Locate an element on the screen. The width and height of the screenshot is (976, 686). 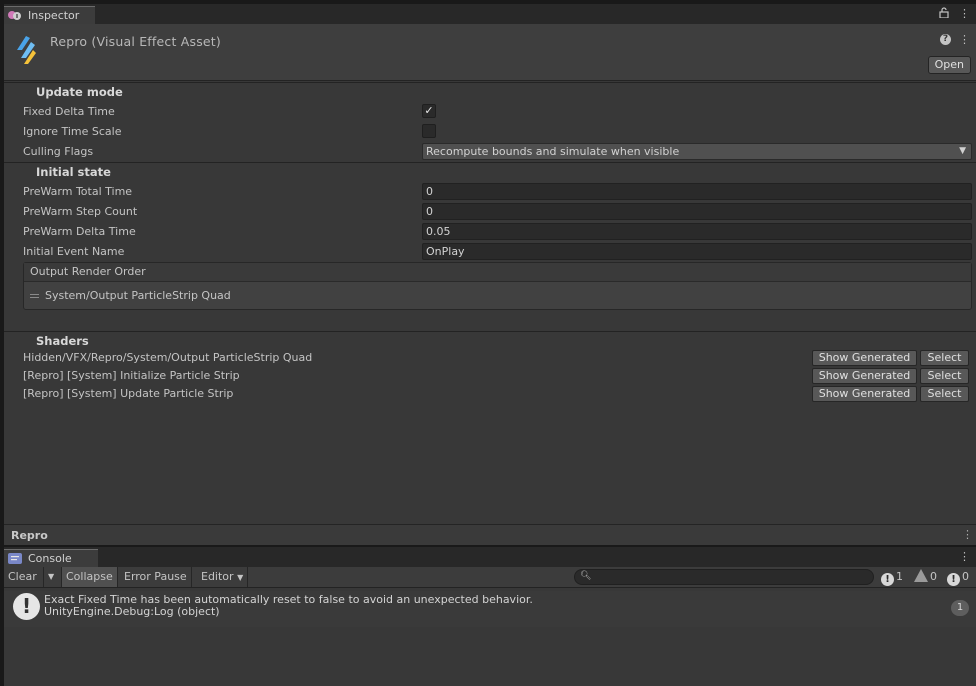
open-button: Open is located at coordinates (949, 65).